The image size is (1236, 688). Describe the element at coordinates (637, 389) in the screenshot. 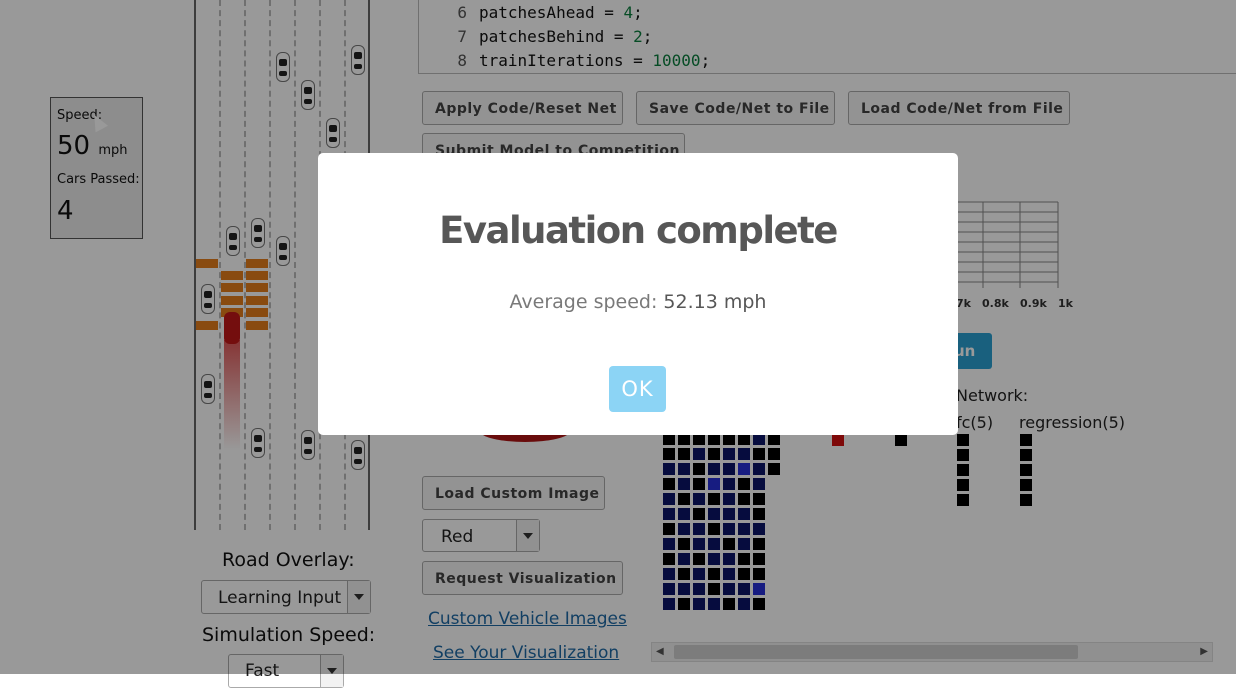

I see `ok-button: OK` at that location.